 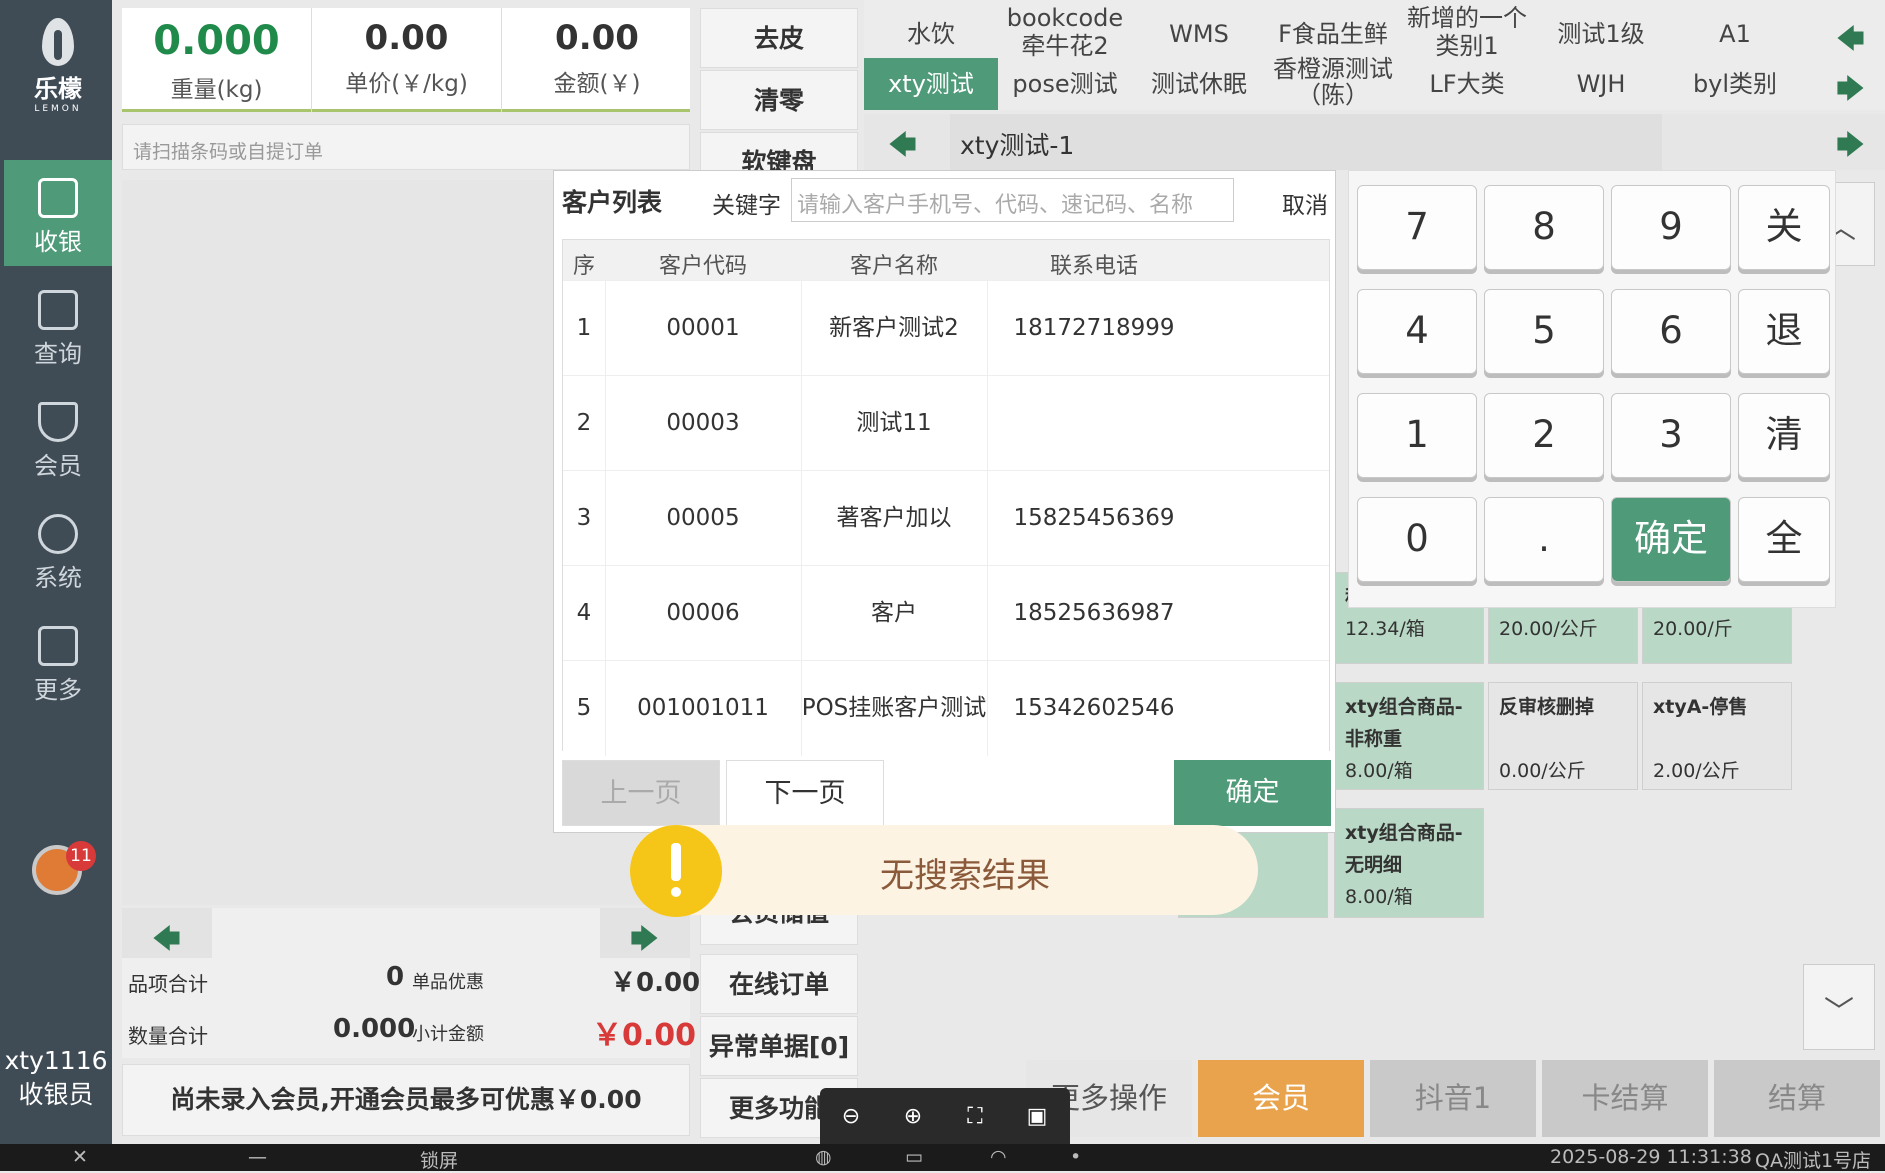 I want to click on price-cell: 0.00 单价(￥/kg), so click(x=407, y=60).